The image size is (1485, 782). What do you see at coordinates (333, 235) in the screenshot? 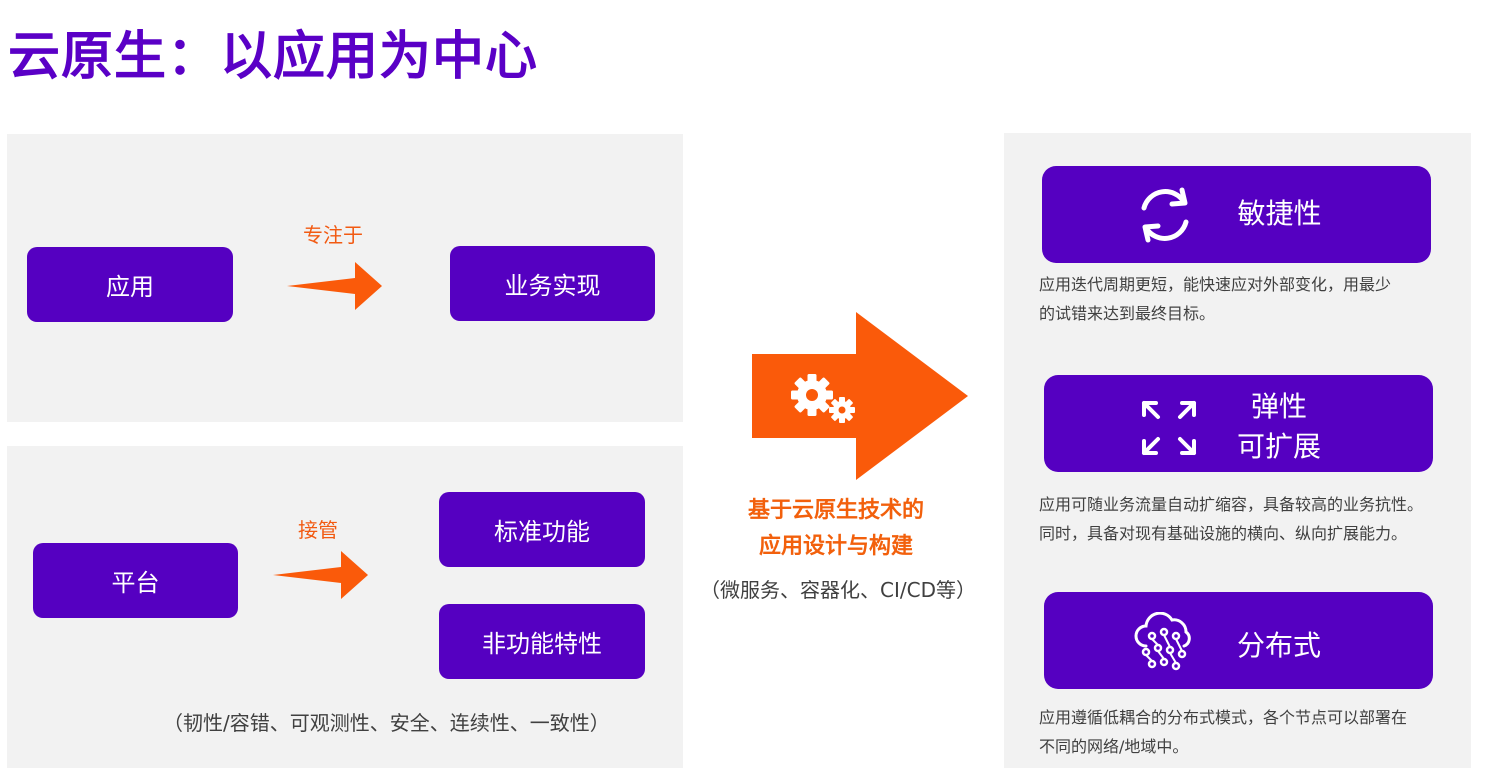
I see `focus-arrow-label: 专注于` at bounding box center [333, 235].